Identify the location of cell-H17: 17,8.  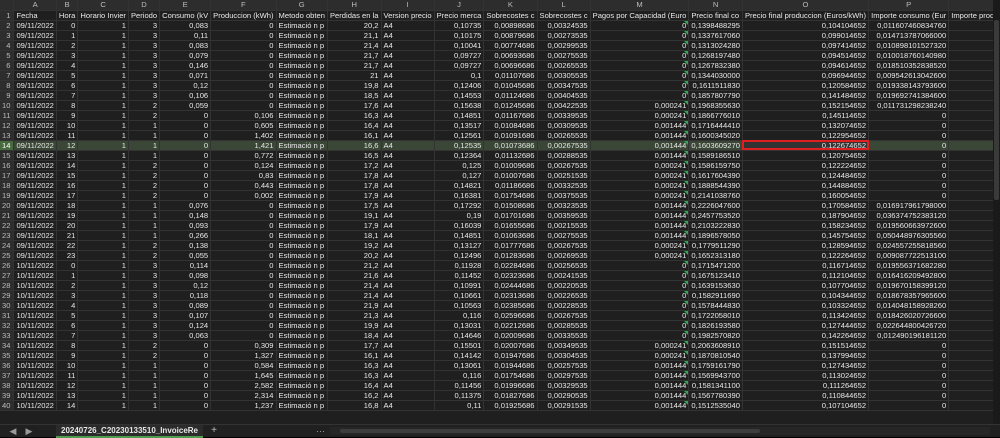
(354, 175).